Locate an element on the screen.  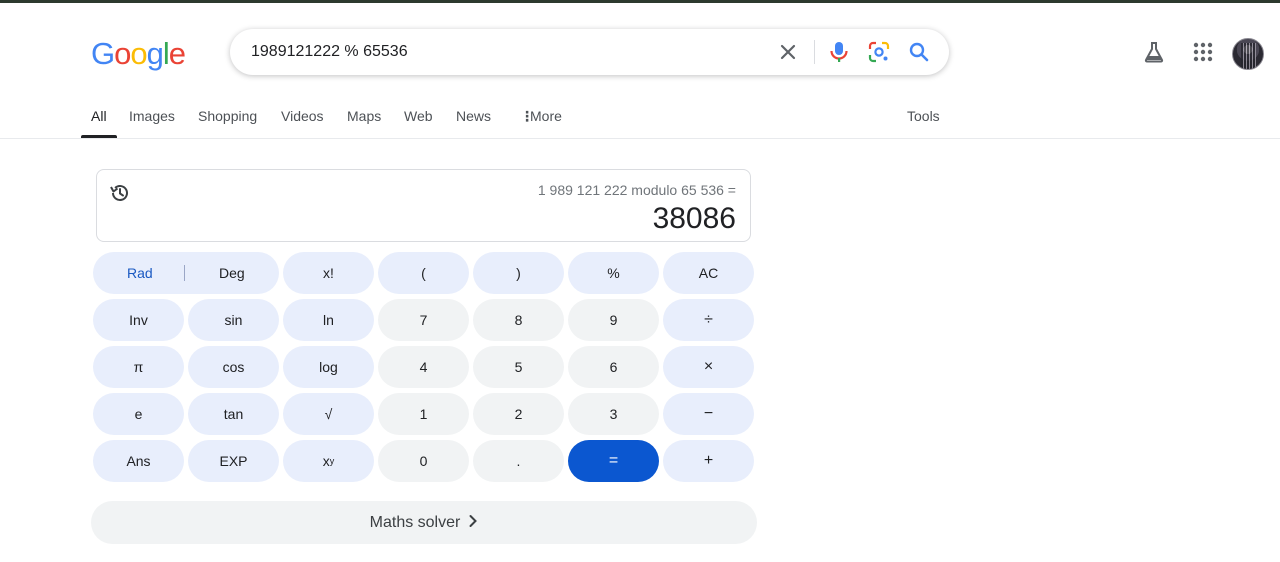
key-e: e is located at coordinates (138, 414).